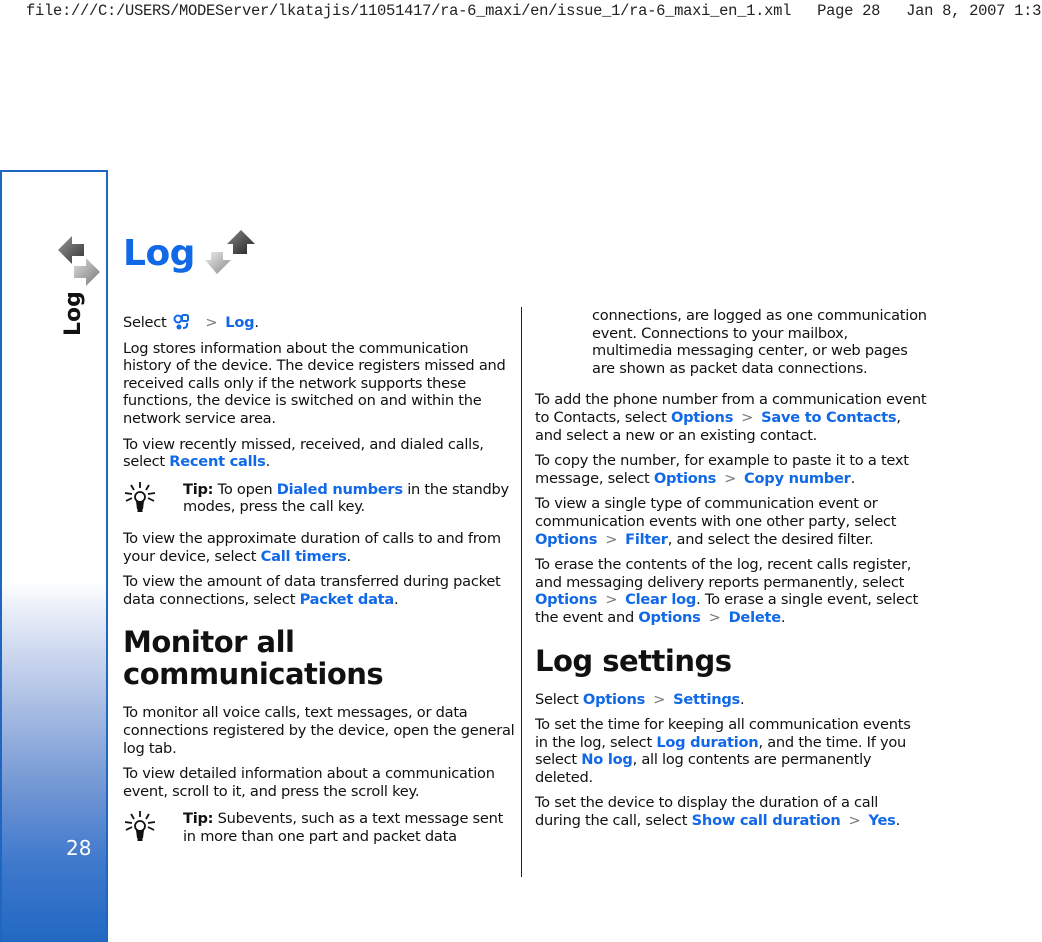  I want to click on column-divider, so click(521, 592).